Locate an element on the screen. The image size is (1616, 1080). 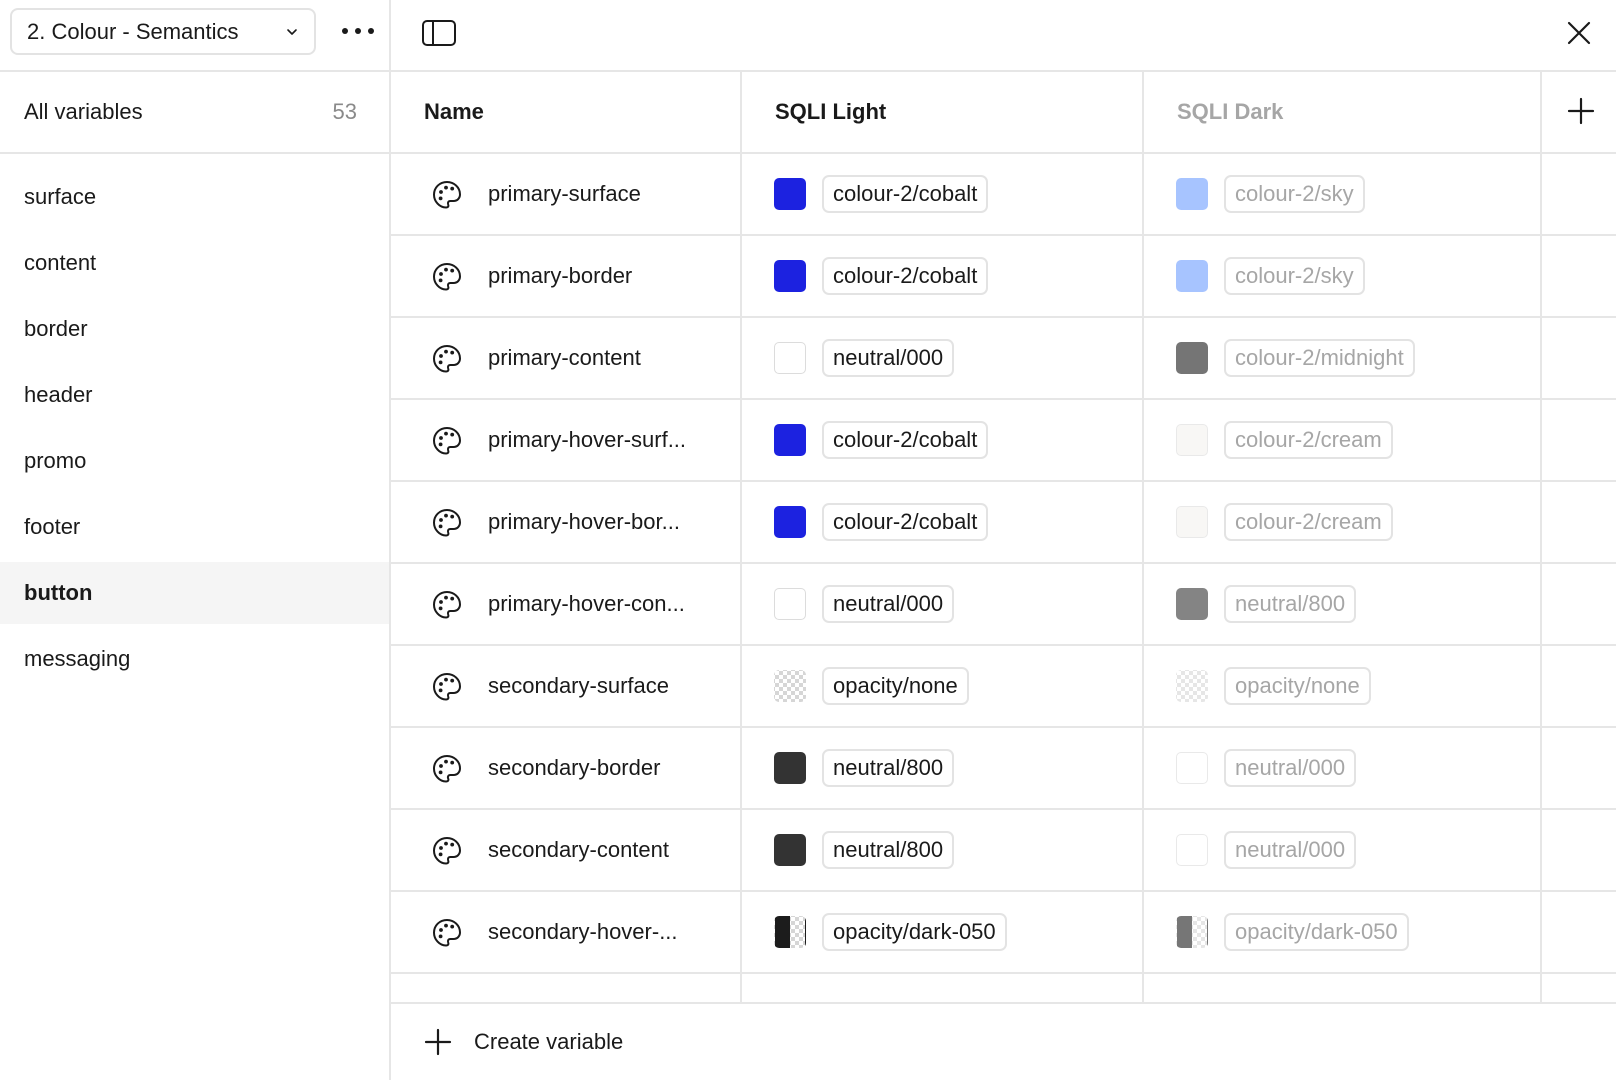
close-icon is located at coordinates (1579, 33).